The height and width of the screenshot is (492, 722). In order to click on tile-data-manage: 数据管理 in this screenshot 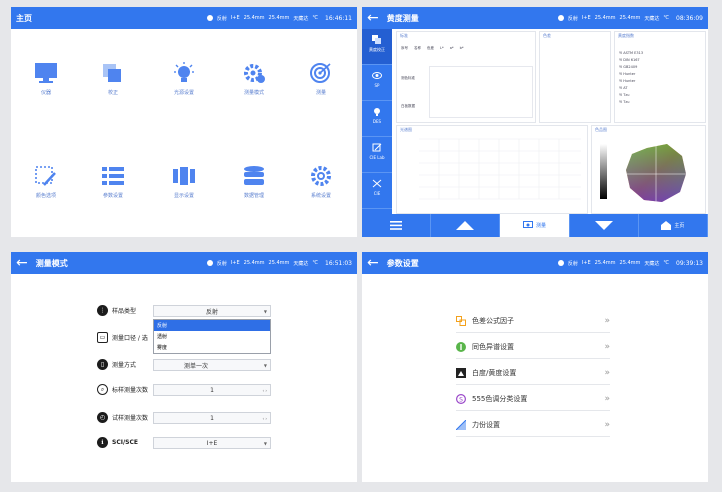, I will do `click(254, 182)`.